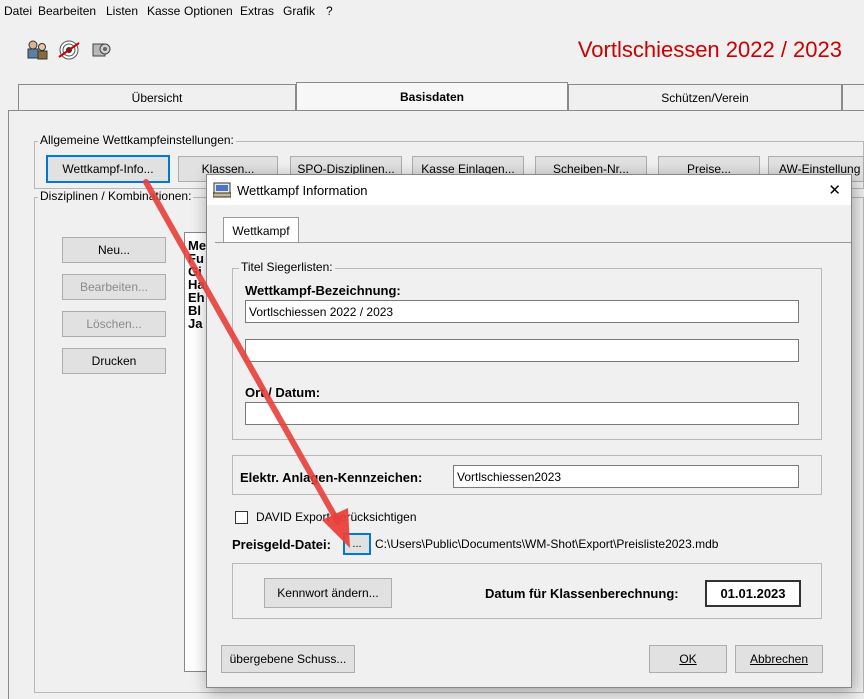  What do you see at coordinates (246, 363) in the screenshot?
I see `annotation-arrow-icon` at bounding box center [246, 363].